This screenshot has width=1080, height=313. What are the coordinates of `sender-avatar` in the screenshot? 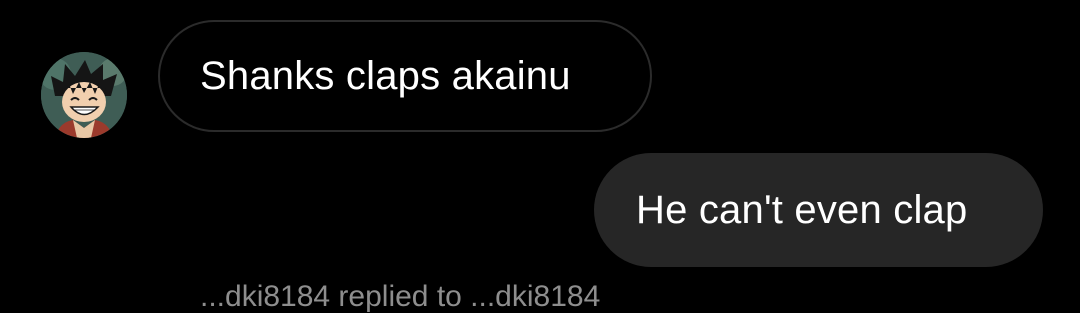 It's located at (84, 95).